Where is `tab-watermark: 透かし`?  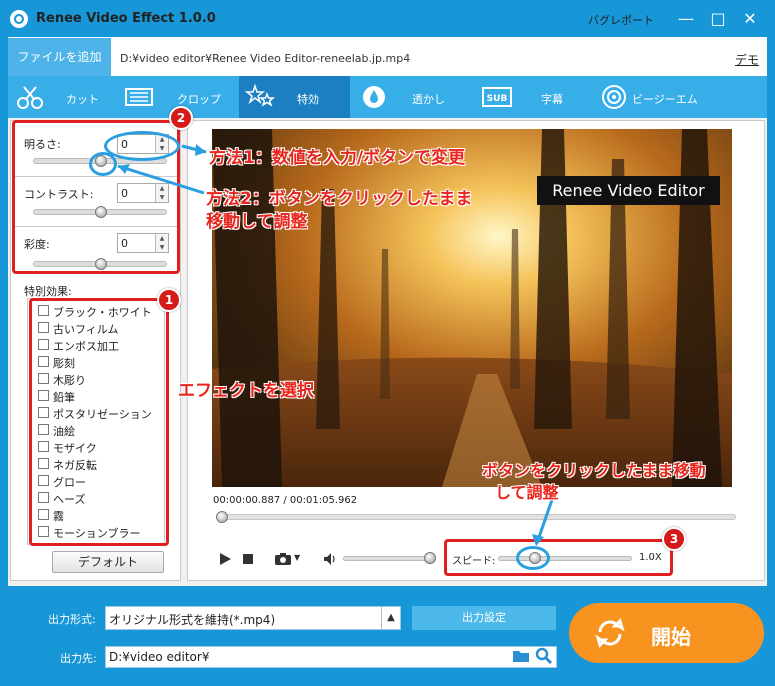 tab-watermark: 透かし is located at coordinates (412, 97).